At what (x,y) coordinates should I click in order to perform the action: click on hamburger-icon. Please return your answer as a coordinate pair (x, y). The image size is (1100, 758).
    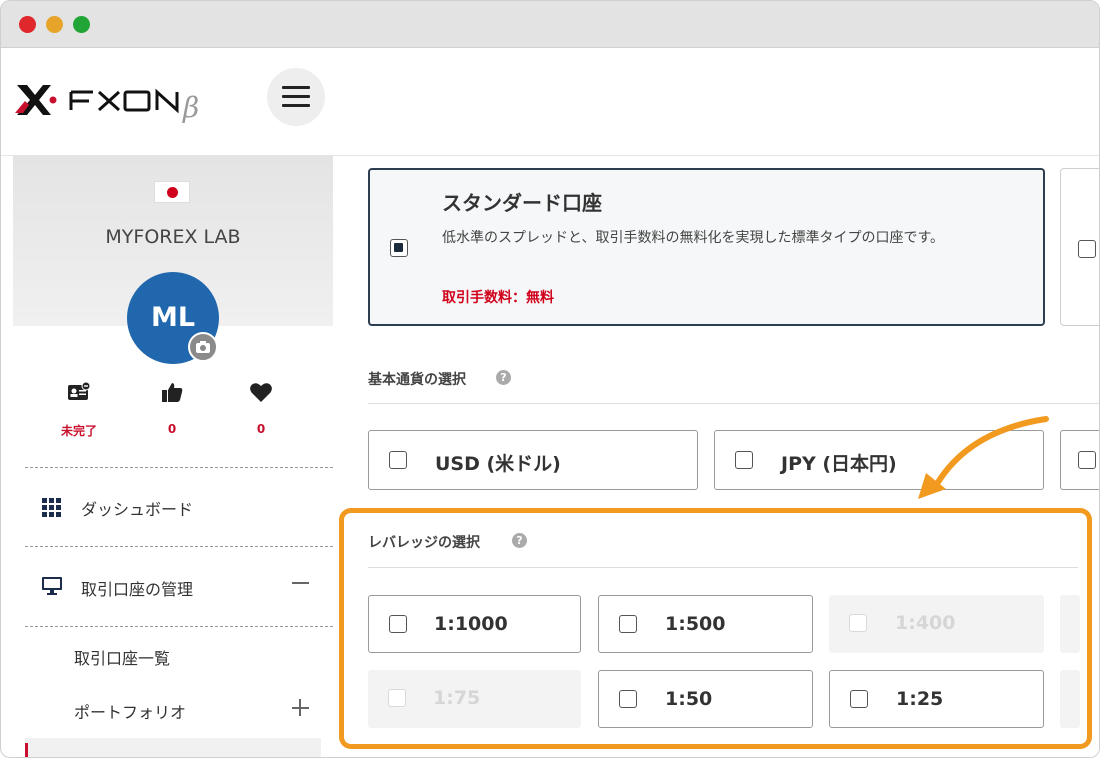
    Looking at the image, I should click on (296, 87).